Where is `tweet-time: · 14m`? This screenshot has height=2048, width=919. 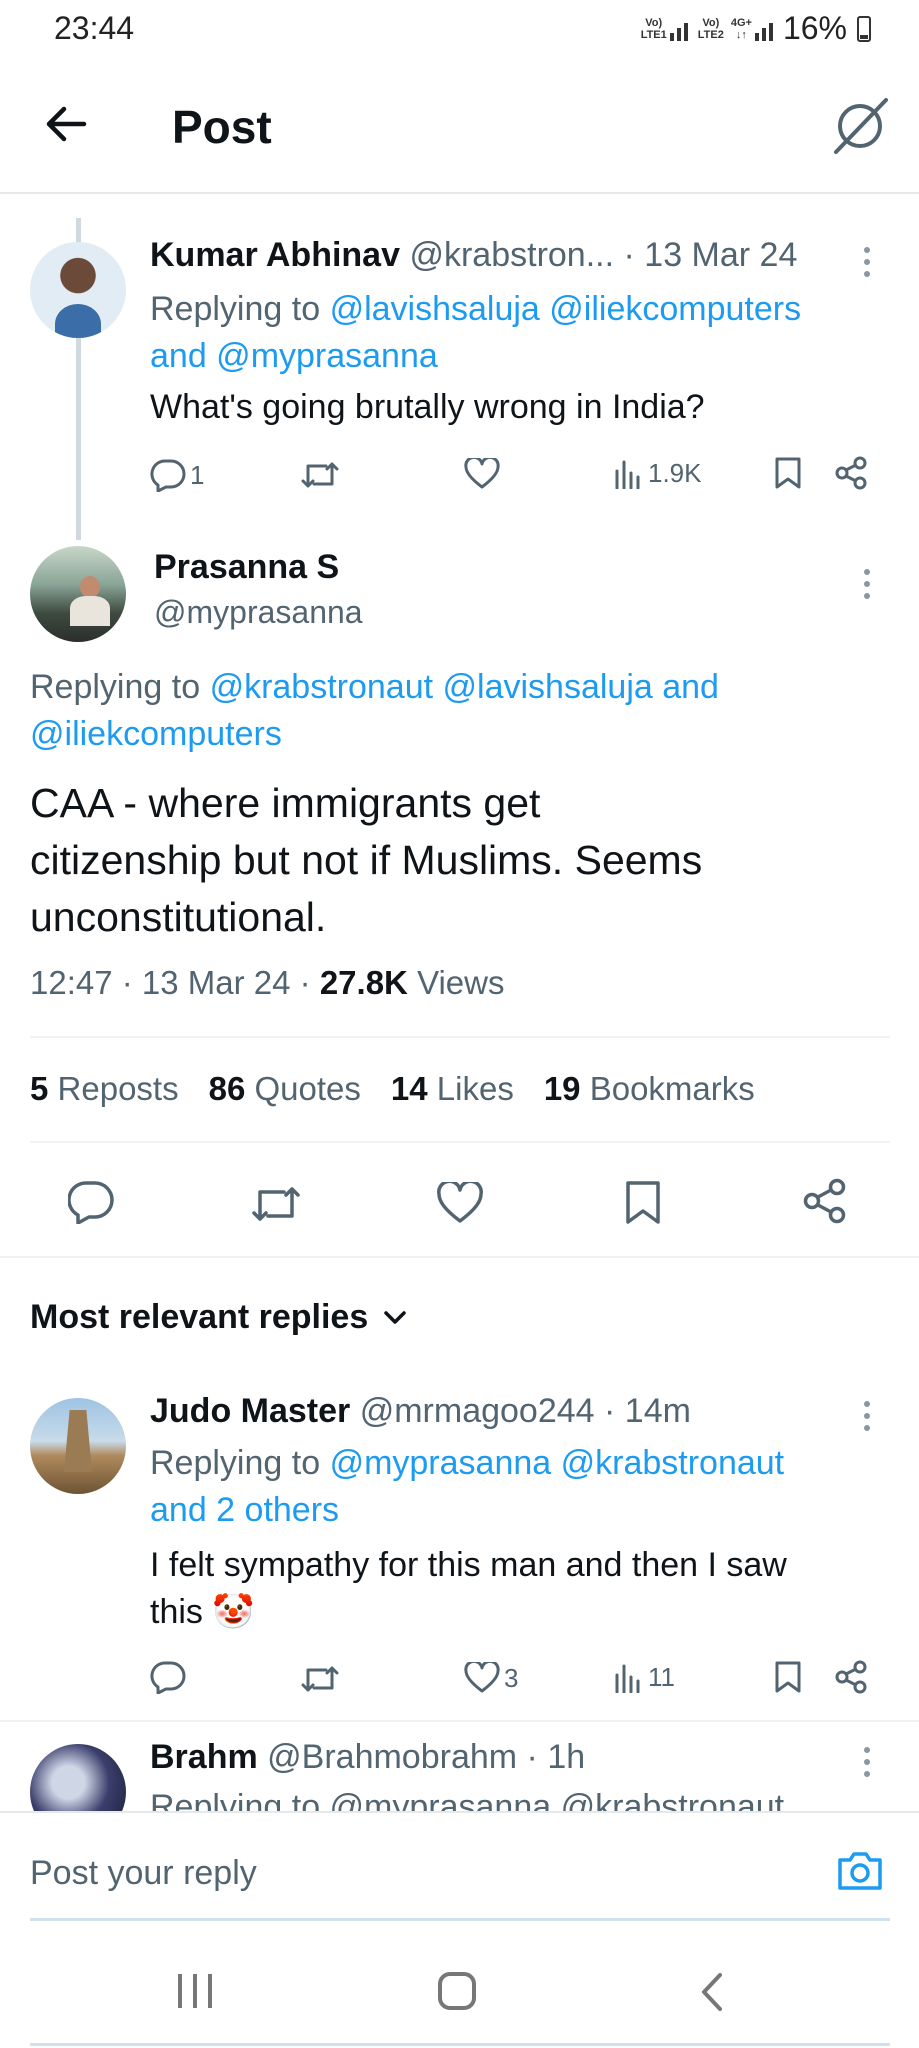 tweet-time: · 14m is located at coordinates (647, 1411).